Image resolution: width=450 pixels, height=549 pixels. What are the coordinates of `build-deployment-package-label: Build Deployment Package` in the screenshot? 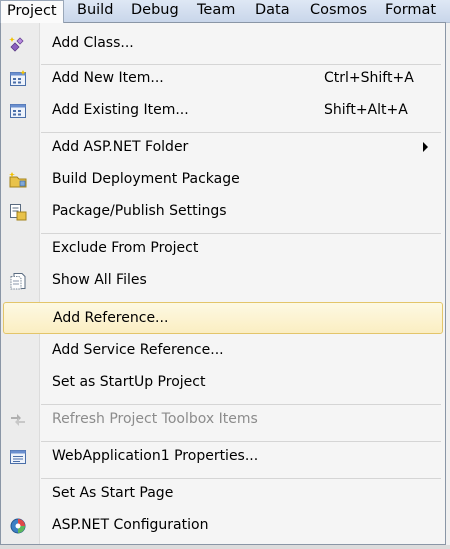 It's located at (146, 179).